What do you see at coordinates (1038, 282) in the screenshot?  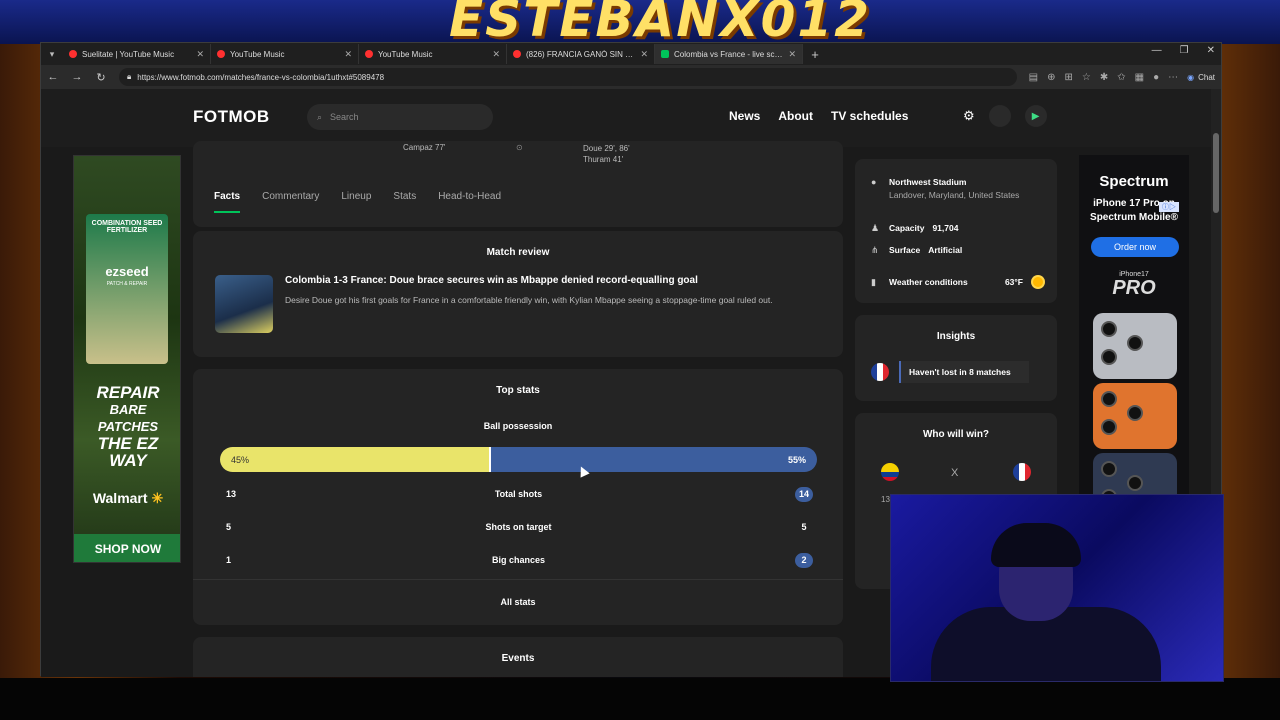 I see `sun-icon` at bounding box center [1038, 282].